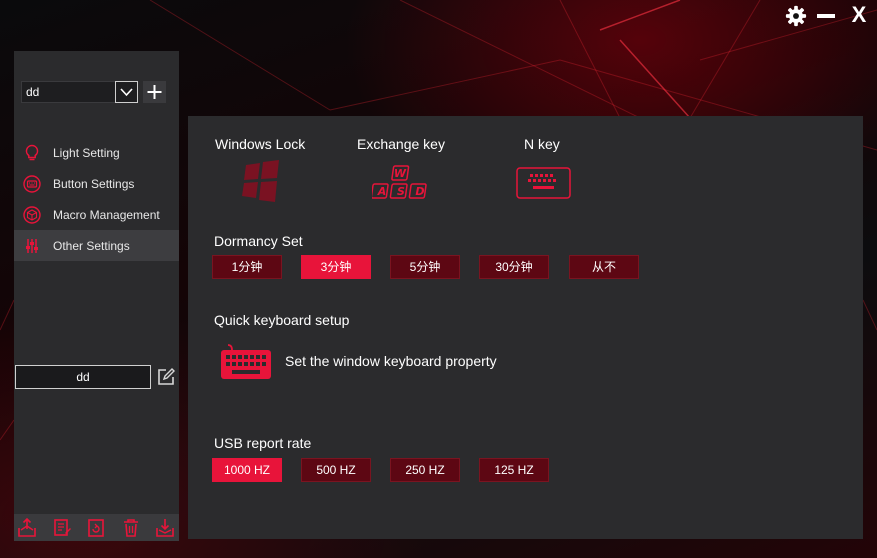  What do you see at coordinates (263, 443) in the screenshot?
I see `usb-rate-title: USB report rate` at bounding box center [263, 443].